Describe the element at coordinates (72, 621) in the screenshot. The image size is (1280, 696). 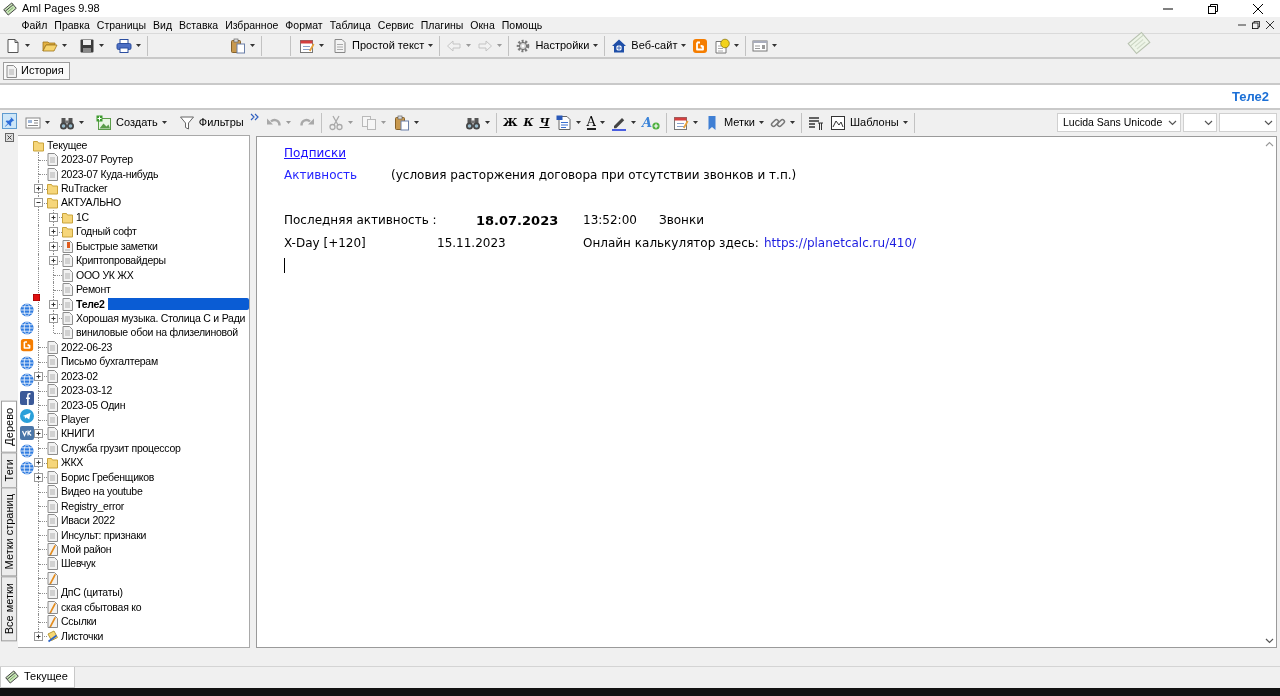
I see `tree-item: Ссылки` at that location.